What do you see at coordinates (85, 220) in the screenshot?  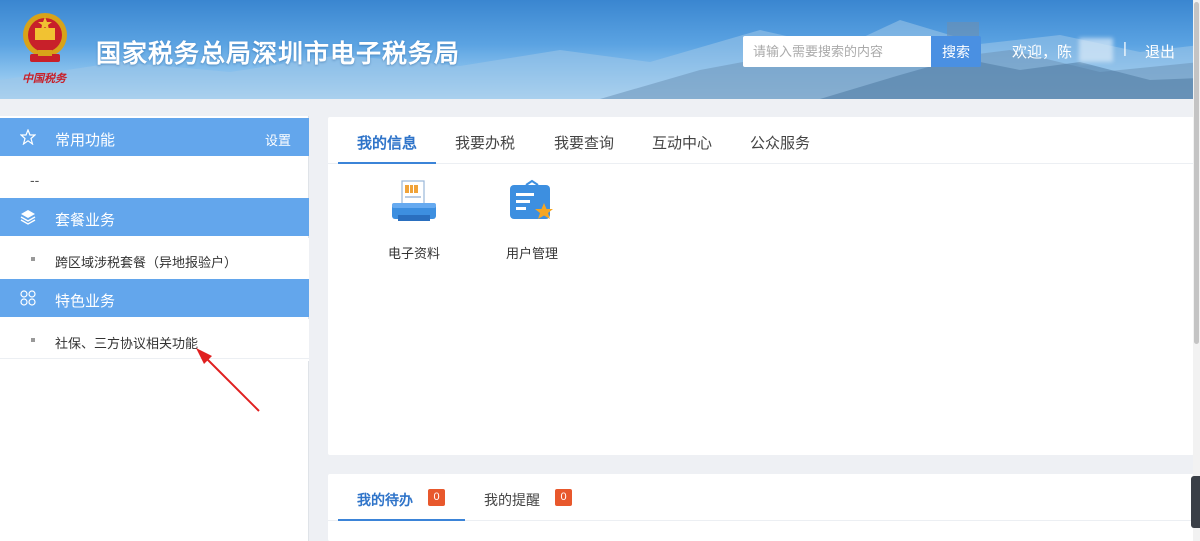 I see `sidebar-section-label: 套餐业务` at bounding box center [85, 220].